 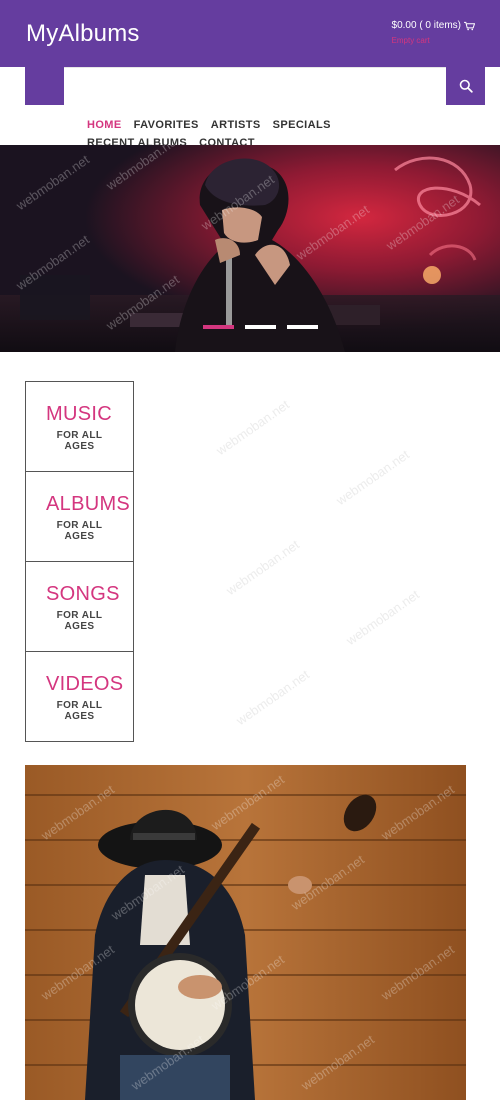 I want to click on nav-item-artists: ARTISTS, so click(x=236, y=125).